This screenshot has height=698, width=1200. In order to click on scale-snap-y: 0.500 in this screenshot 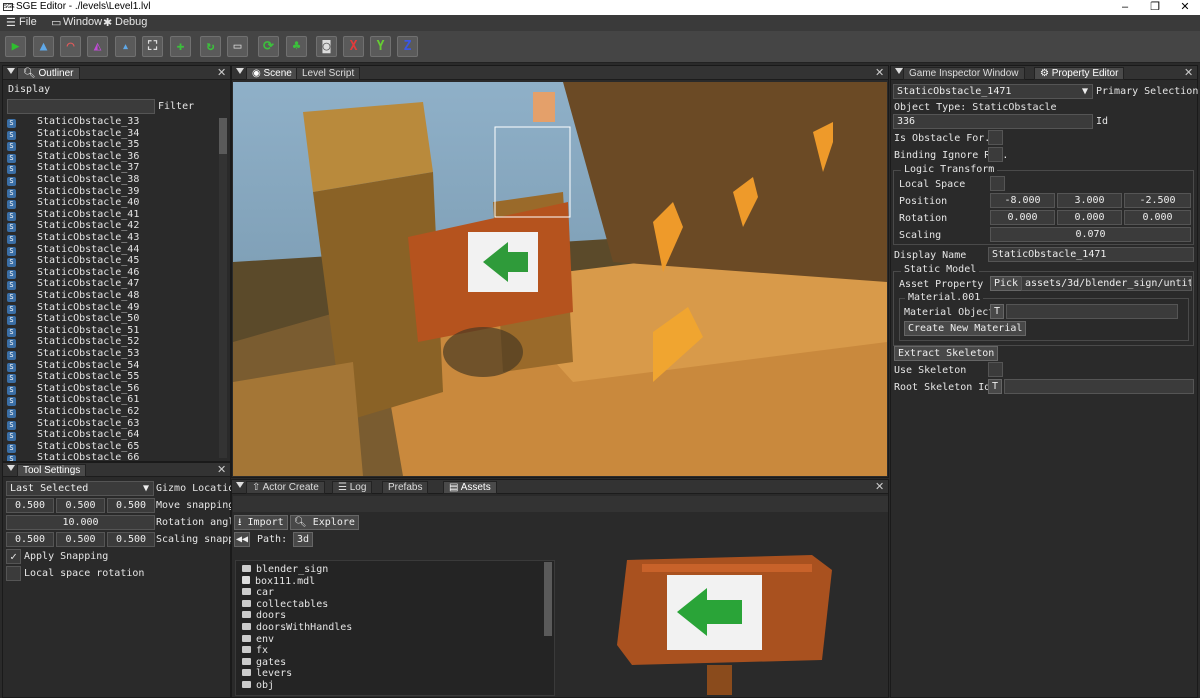, I will do `click(80, 539)`.